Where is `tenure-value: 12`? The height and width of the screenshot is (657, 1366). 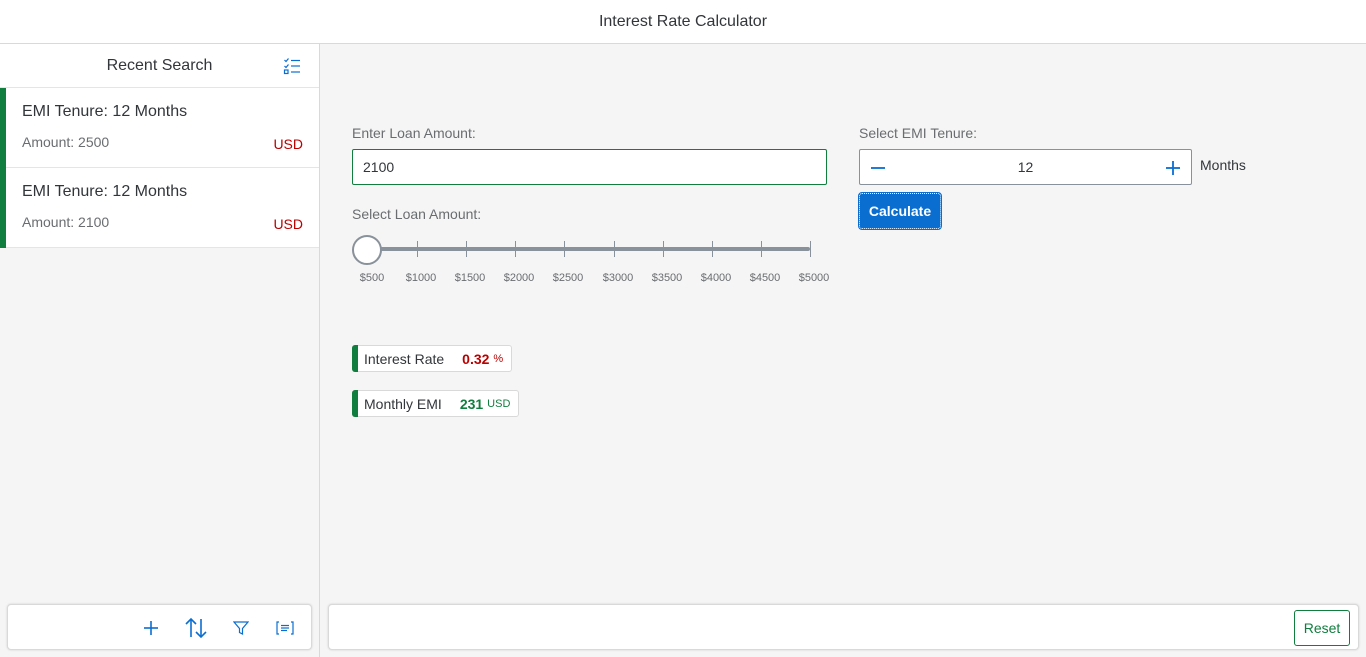 tenure-value: 12 is located at coordinates (1025, 167).